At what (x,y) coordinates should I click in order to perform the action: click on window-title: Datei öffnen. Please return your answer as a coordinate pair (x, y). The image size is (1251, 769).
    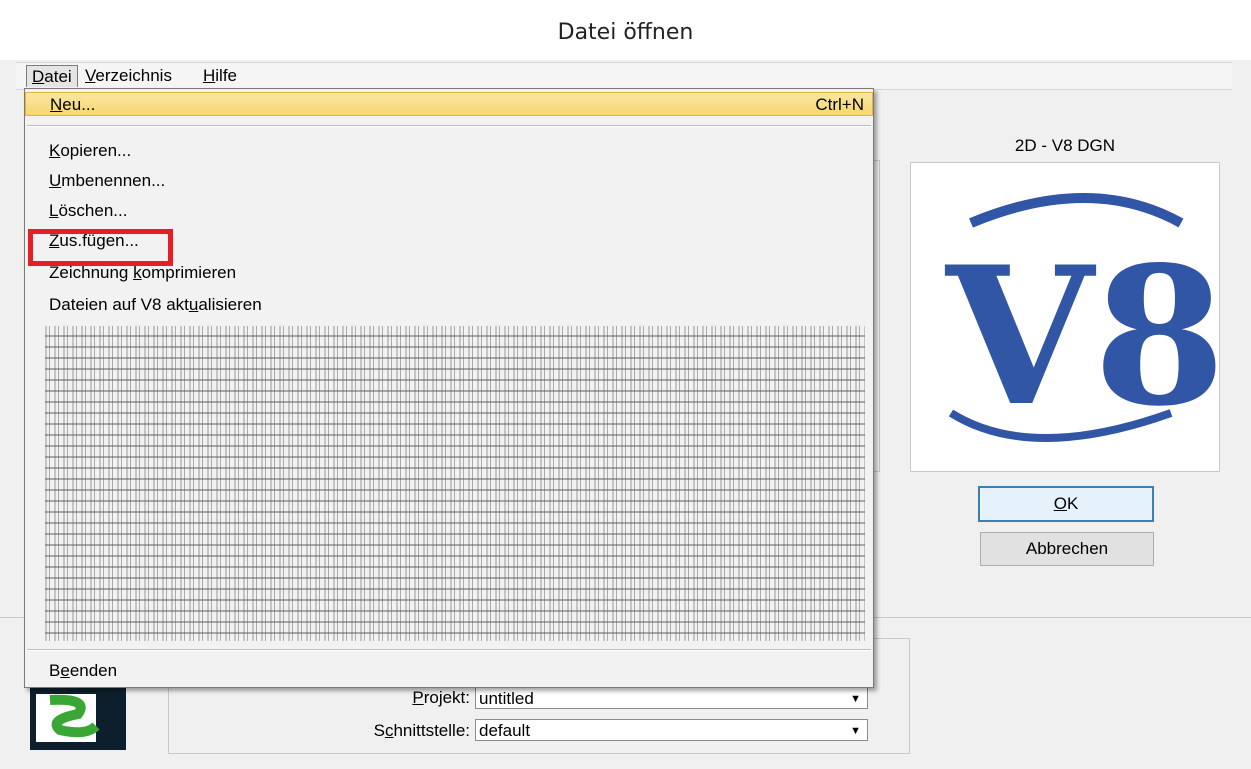
    Looking at the image, I should click on (625, 32).